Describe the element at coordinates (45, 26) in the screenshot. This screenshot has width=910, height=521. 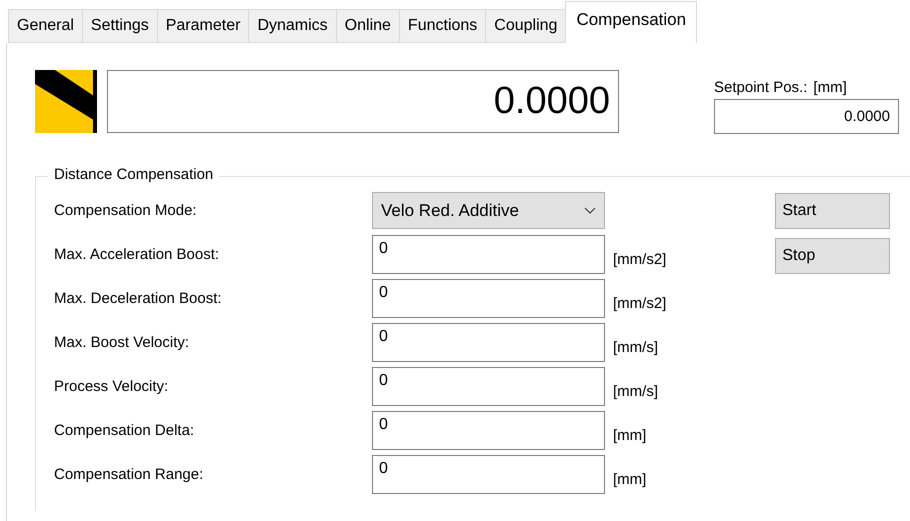
I see `tab: General` at that location.